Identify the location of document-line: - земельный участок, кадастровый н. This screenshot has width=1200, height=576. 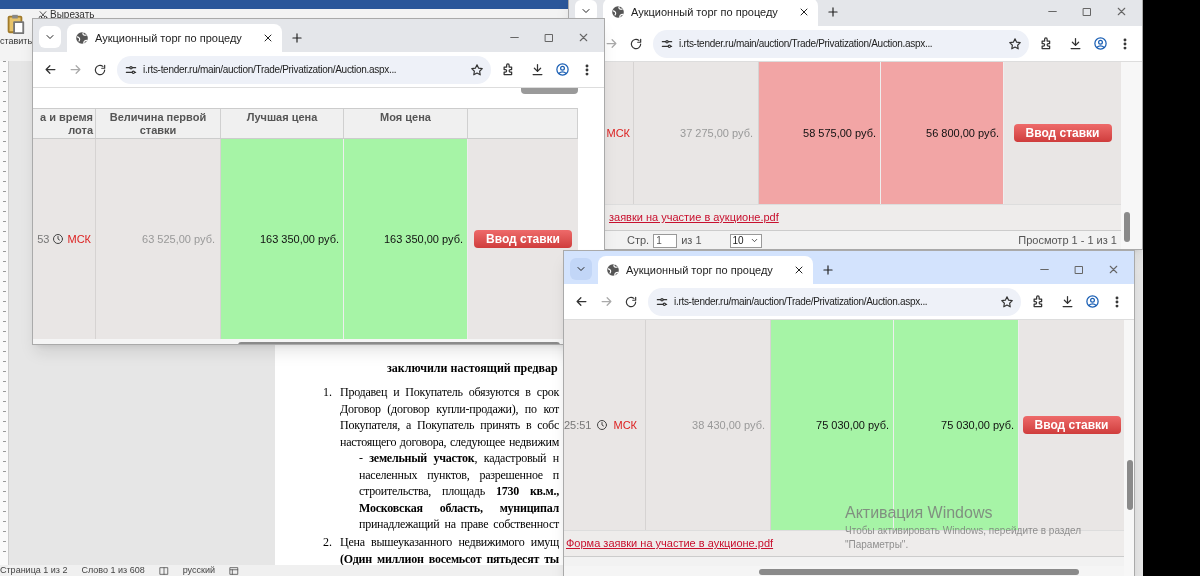
(459, 458).